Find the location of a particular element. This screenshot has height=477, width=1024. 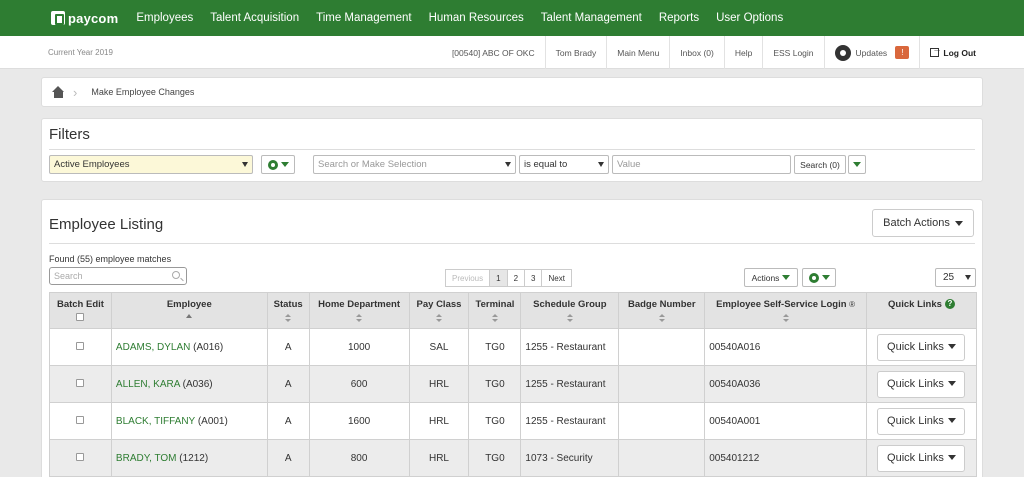

filter-options-button is located at coordinates (278, 164).